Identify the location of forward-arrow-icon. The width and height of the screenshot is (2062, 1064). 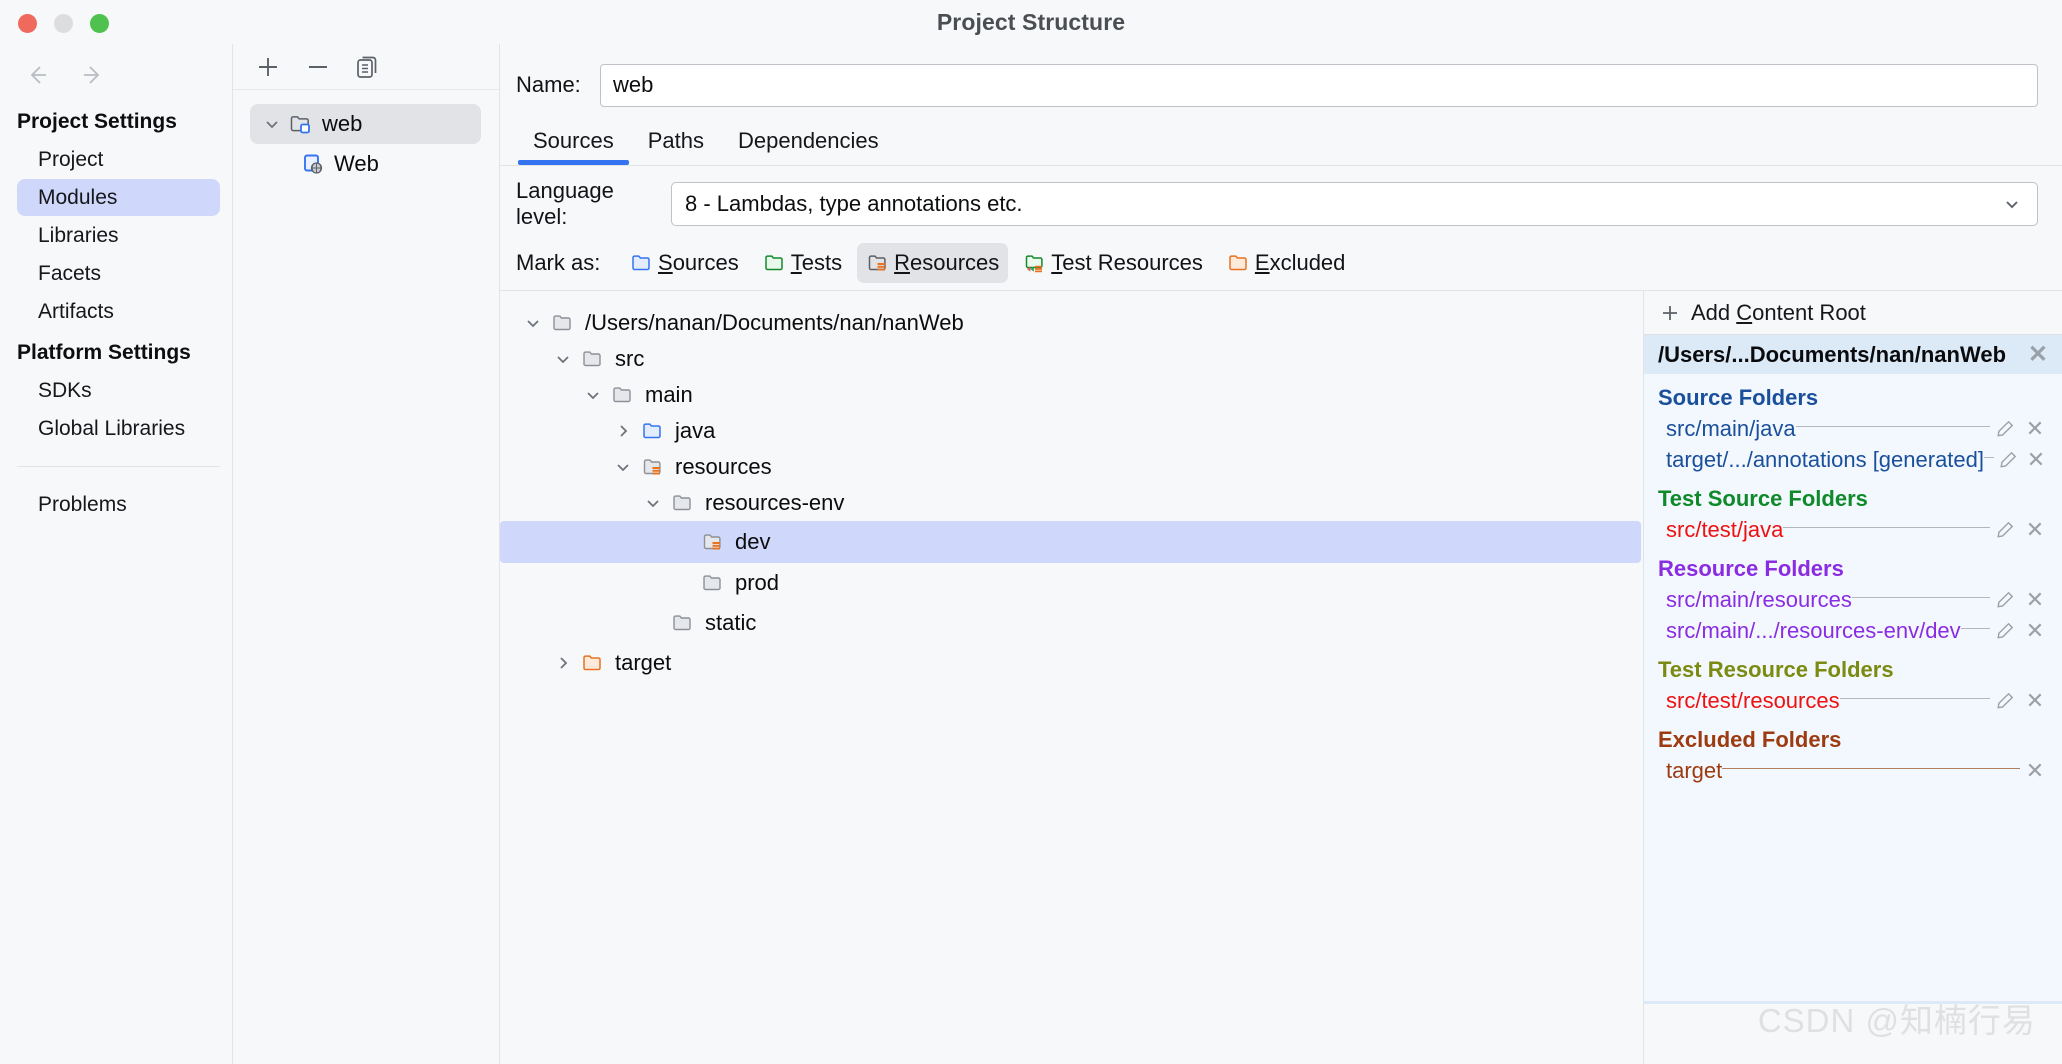
(93, 75).